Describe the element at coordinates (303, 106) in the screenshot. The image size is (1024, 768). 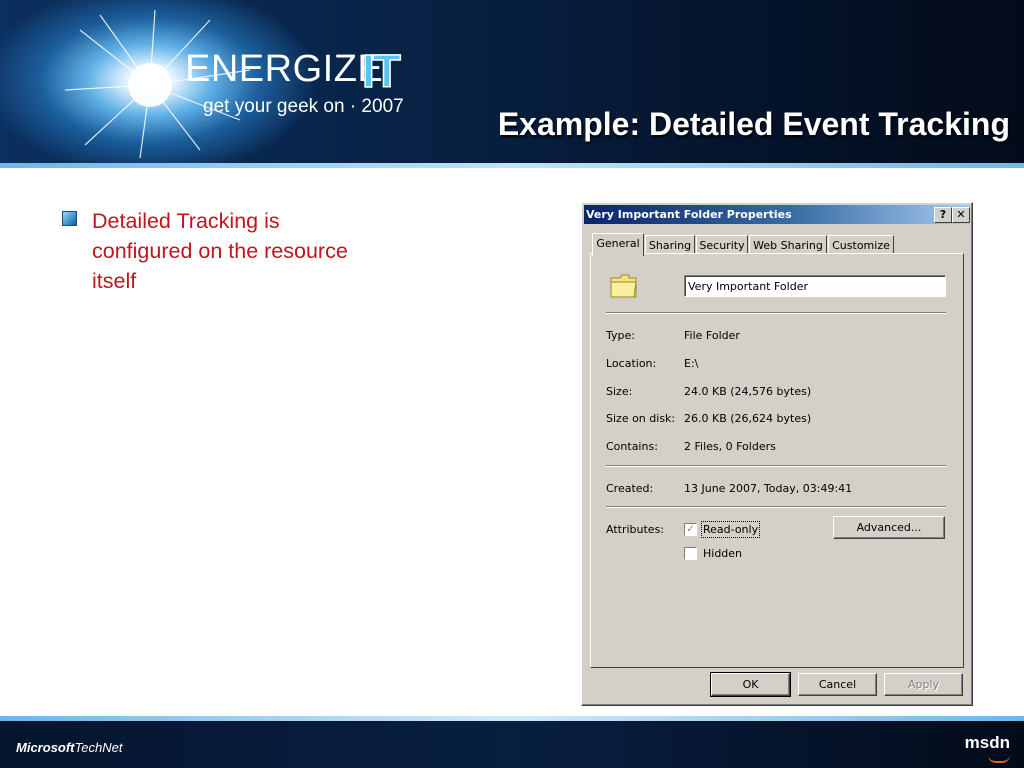
I see `tagline: get your geek on · 2007` at that location.